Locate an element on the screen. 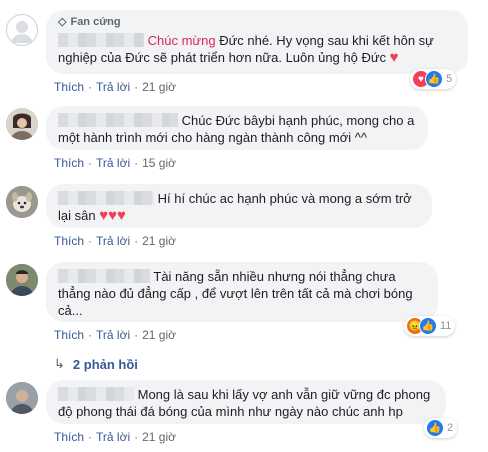  reaction-summary: 👍 2 is located at coordinates (441, 428).